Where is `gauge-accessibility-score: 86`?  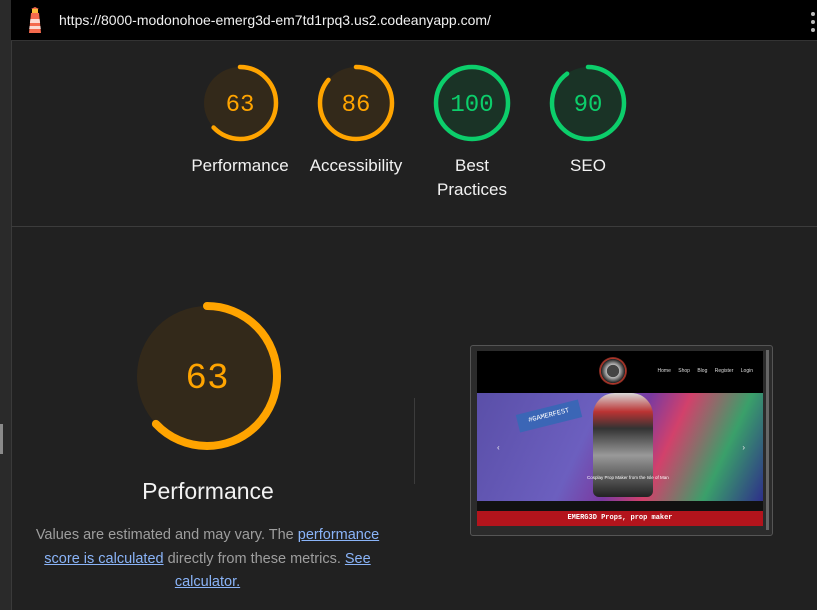
gauge-accessibility-score: 86 is located at coordinates (356, 105).